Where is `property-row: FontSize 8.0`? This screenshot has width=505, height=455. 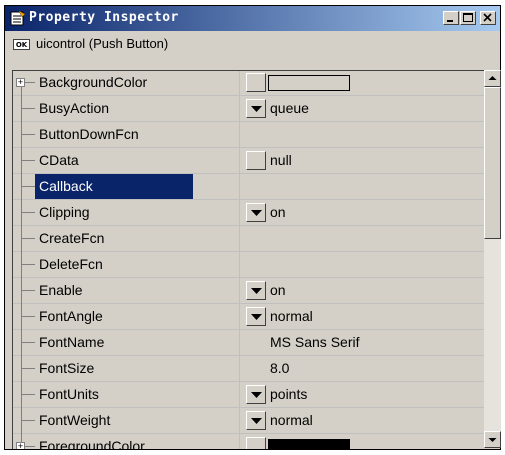
property-row: FontSize 8.0 is located at coordinates (252, 369).